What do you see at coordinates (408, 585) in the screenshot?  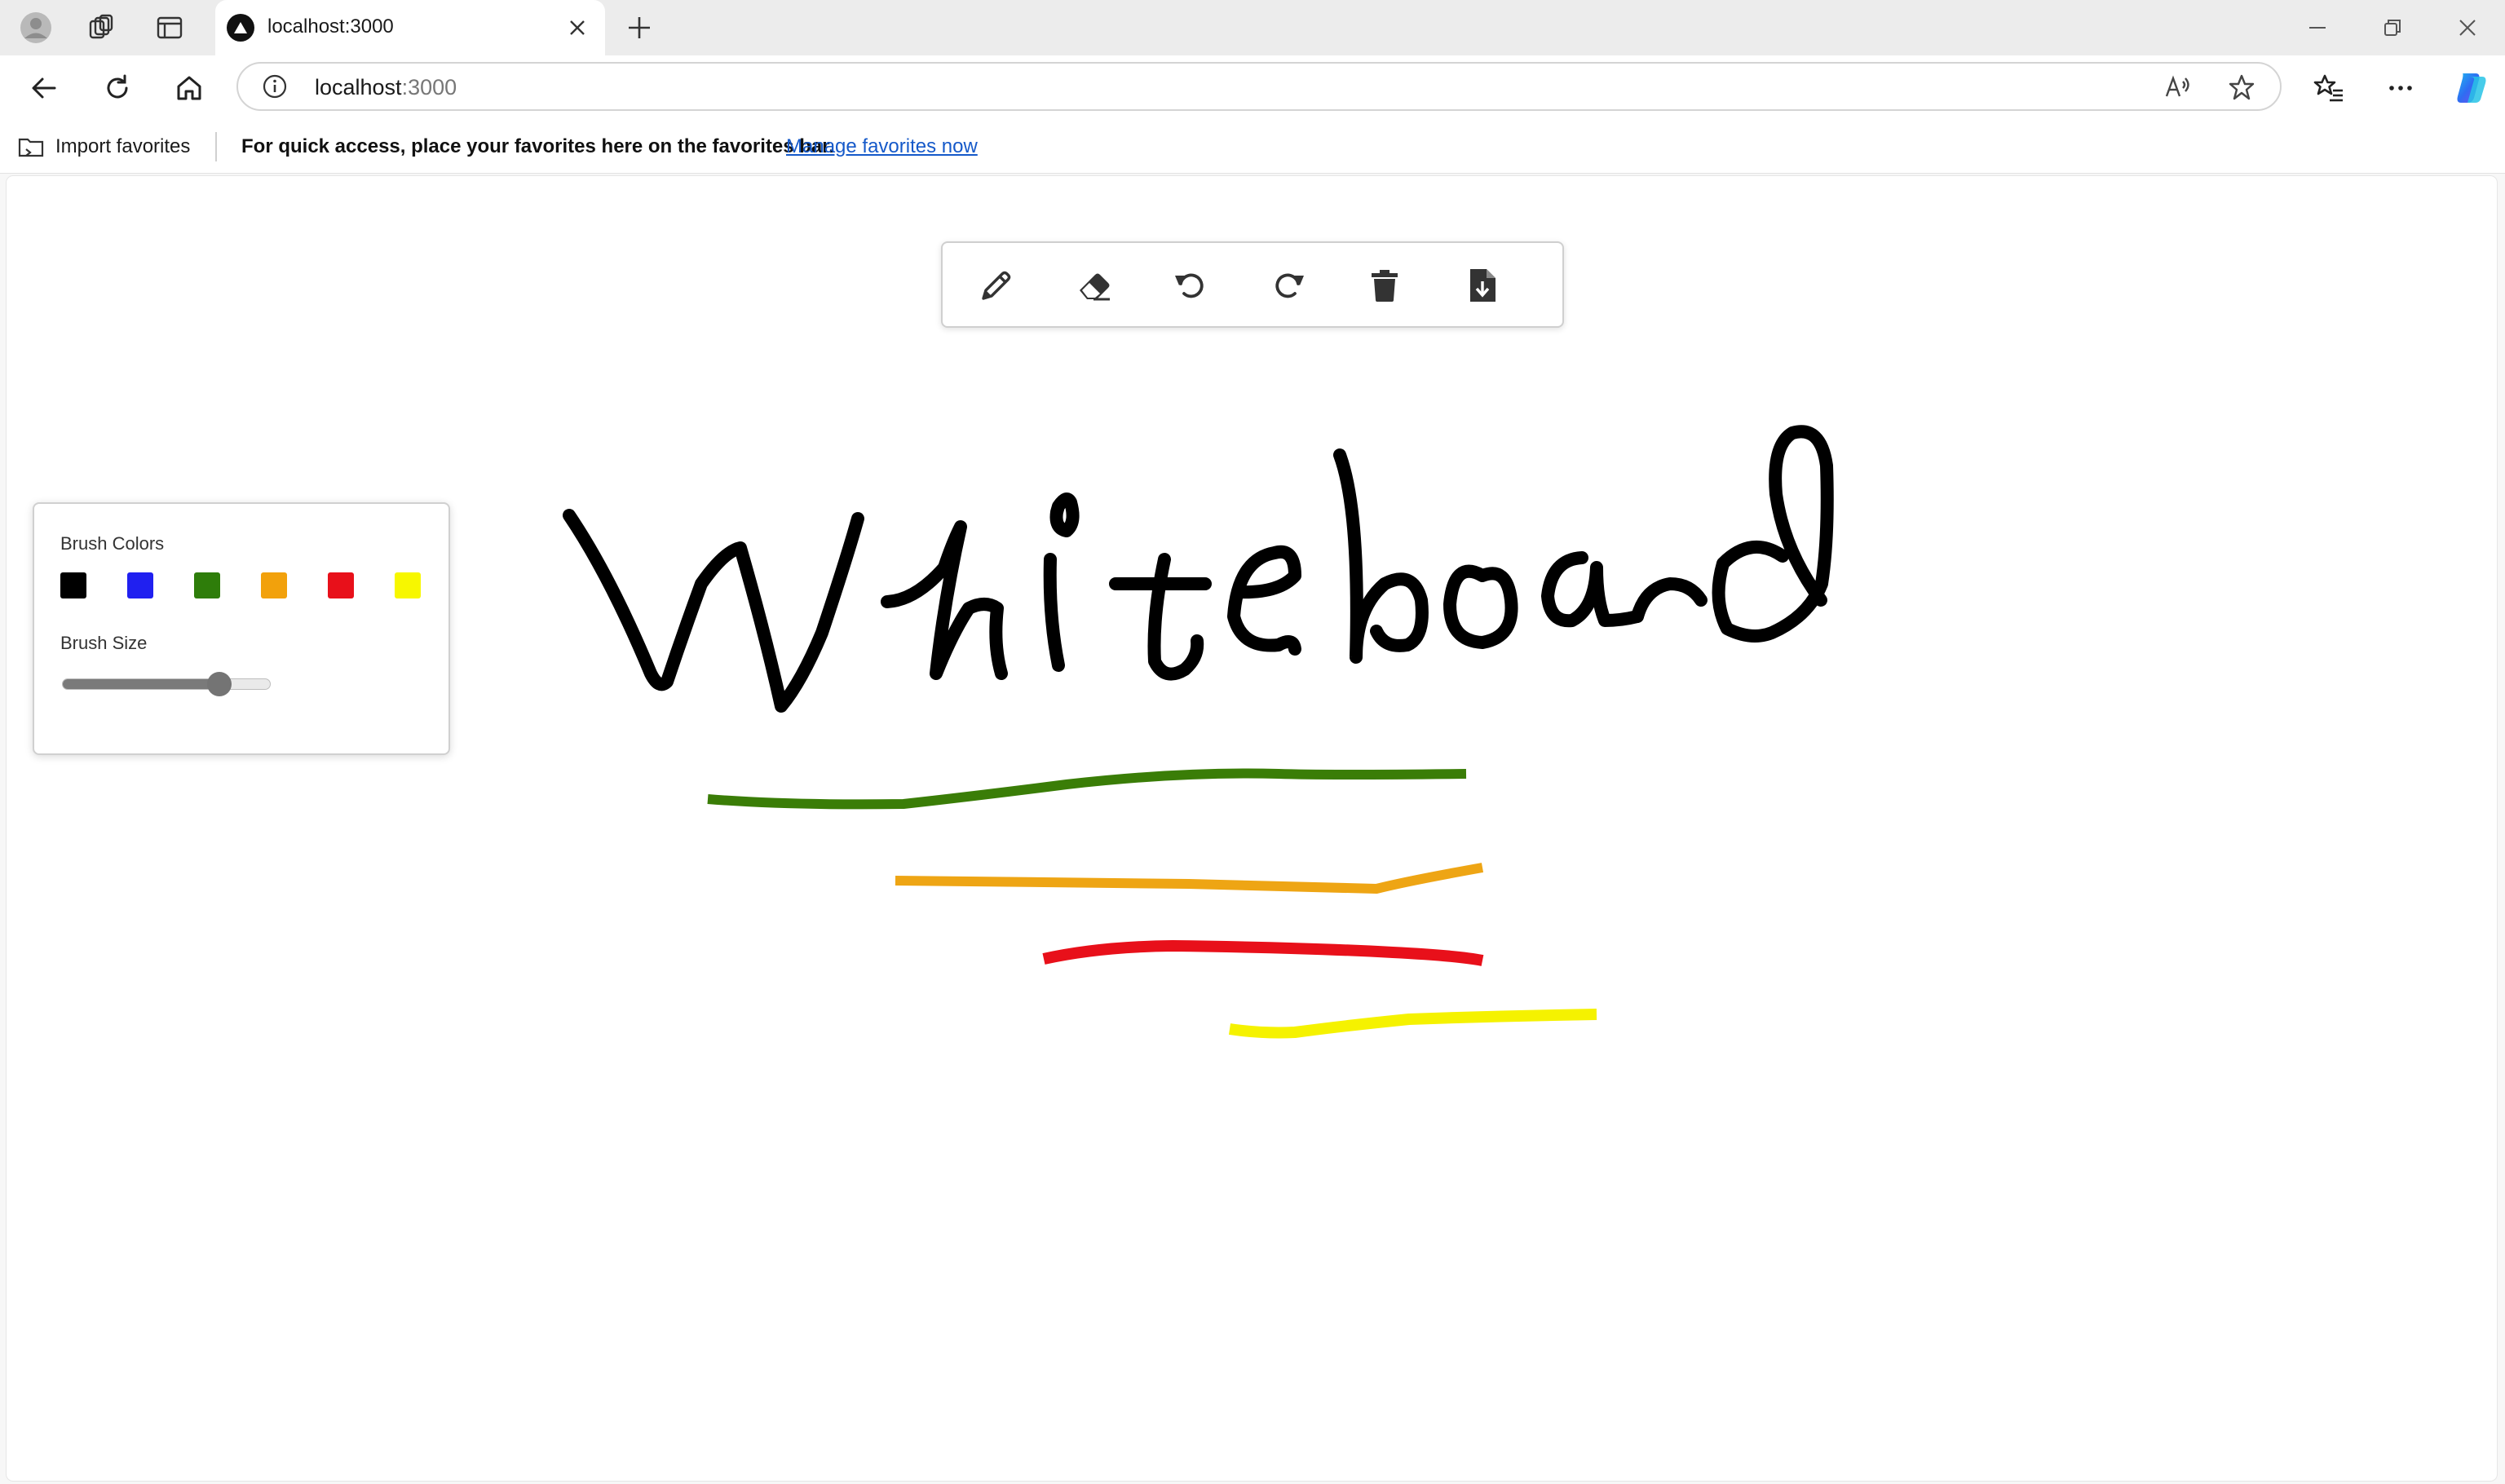 I see `color-swatch-yellow` at bounding box center [408, 585].